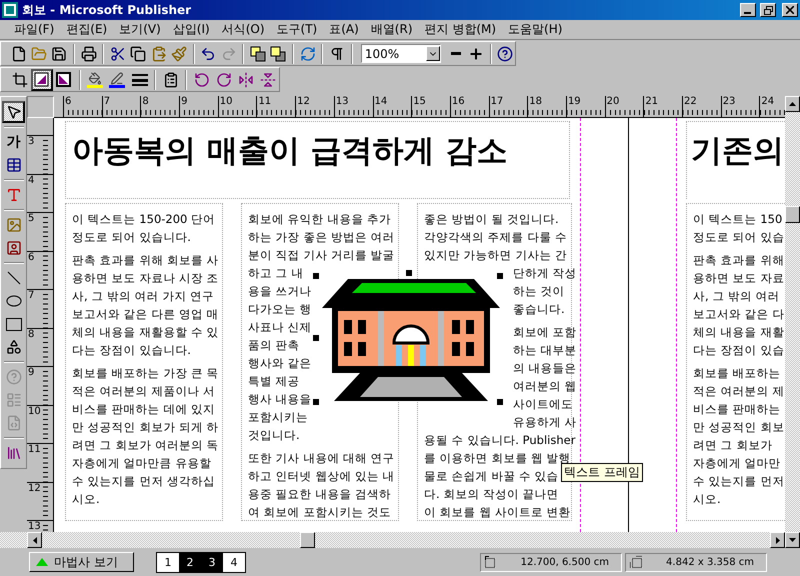 This screenshot has width=800, height=576. I want to click on menu-item: 삽입(I), so click(191, 29).